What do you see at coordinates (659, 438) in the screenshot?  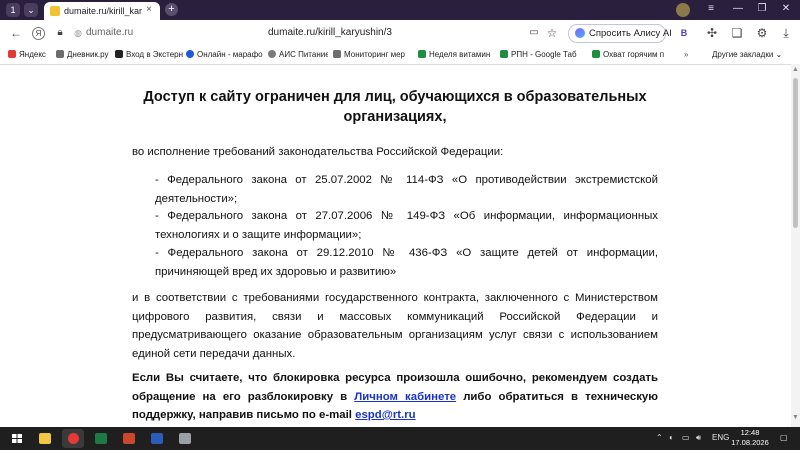 I see `chevron-up-icon: ⌃` at bounding box center [659, 438].